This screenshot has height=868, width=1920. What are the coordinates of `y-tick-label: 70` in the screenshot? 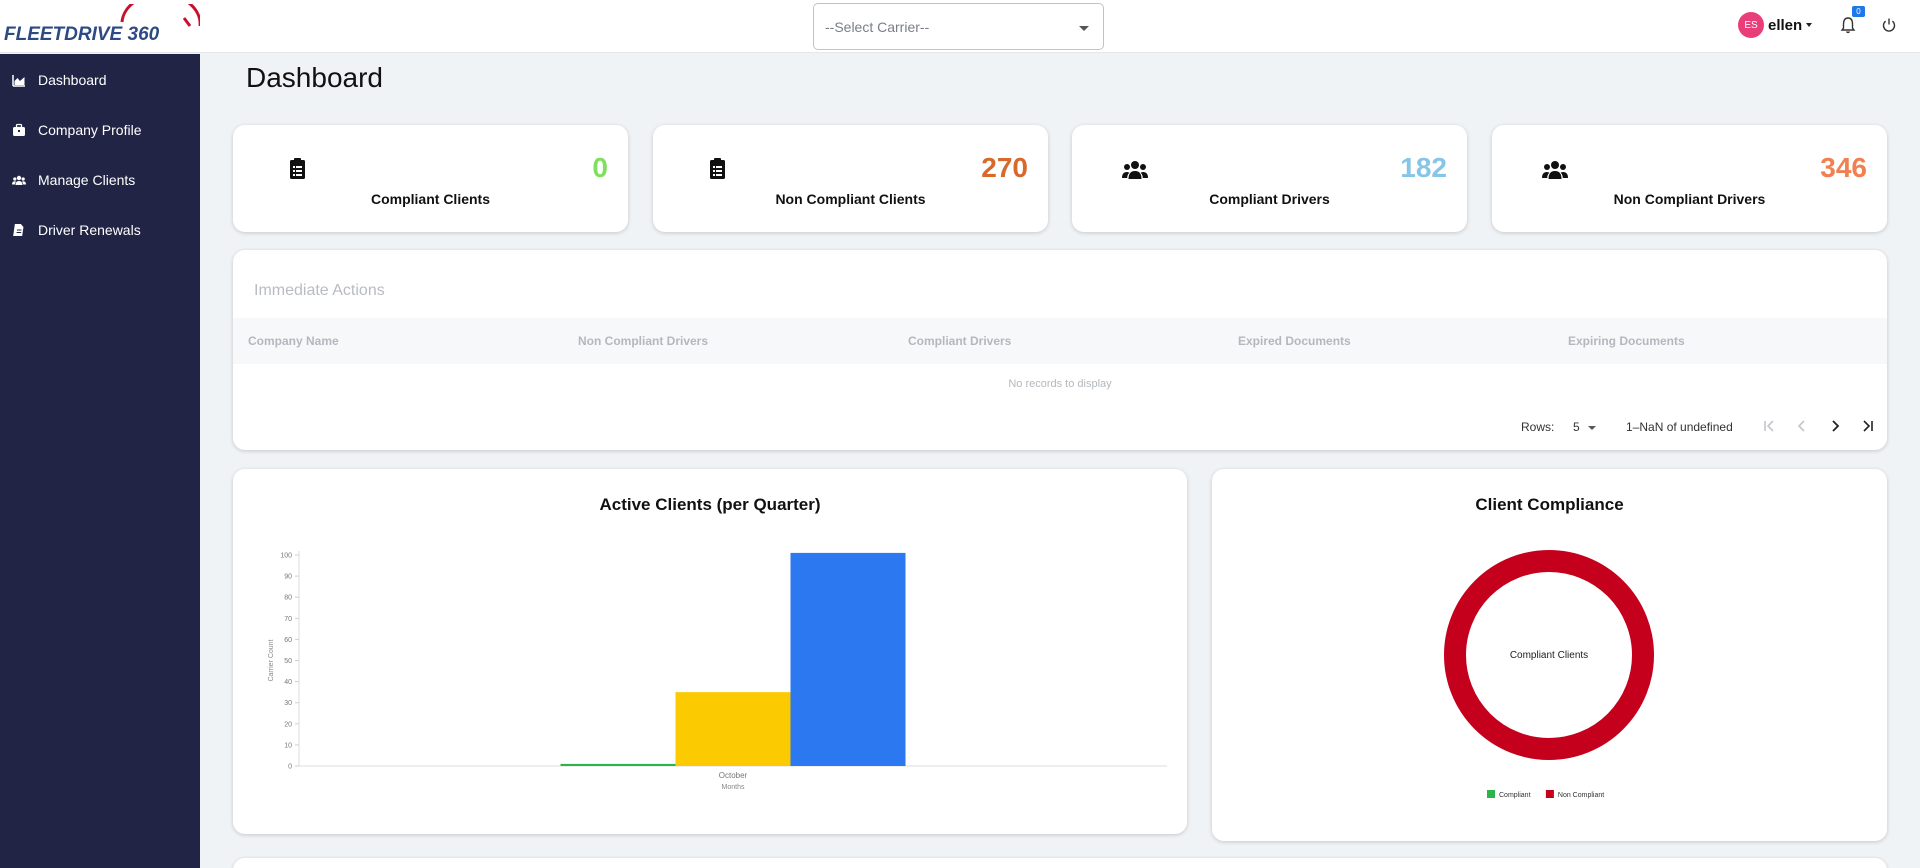 It's located at (288, 619).